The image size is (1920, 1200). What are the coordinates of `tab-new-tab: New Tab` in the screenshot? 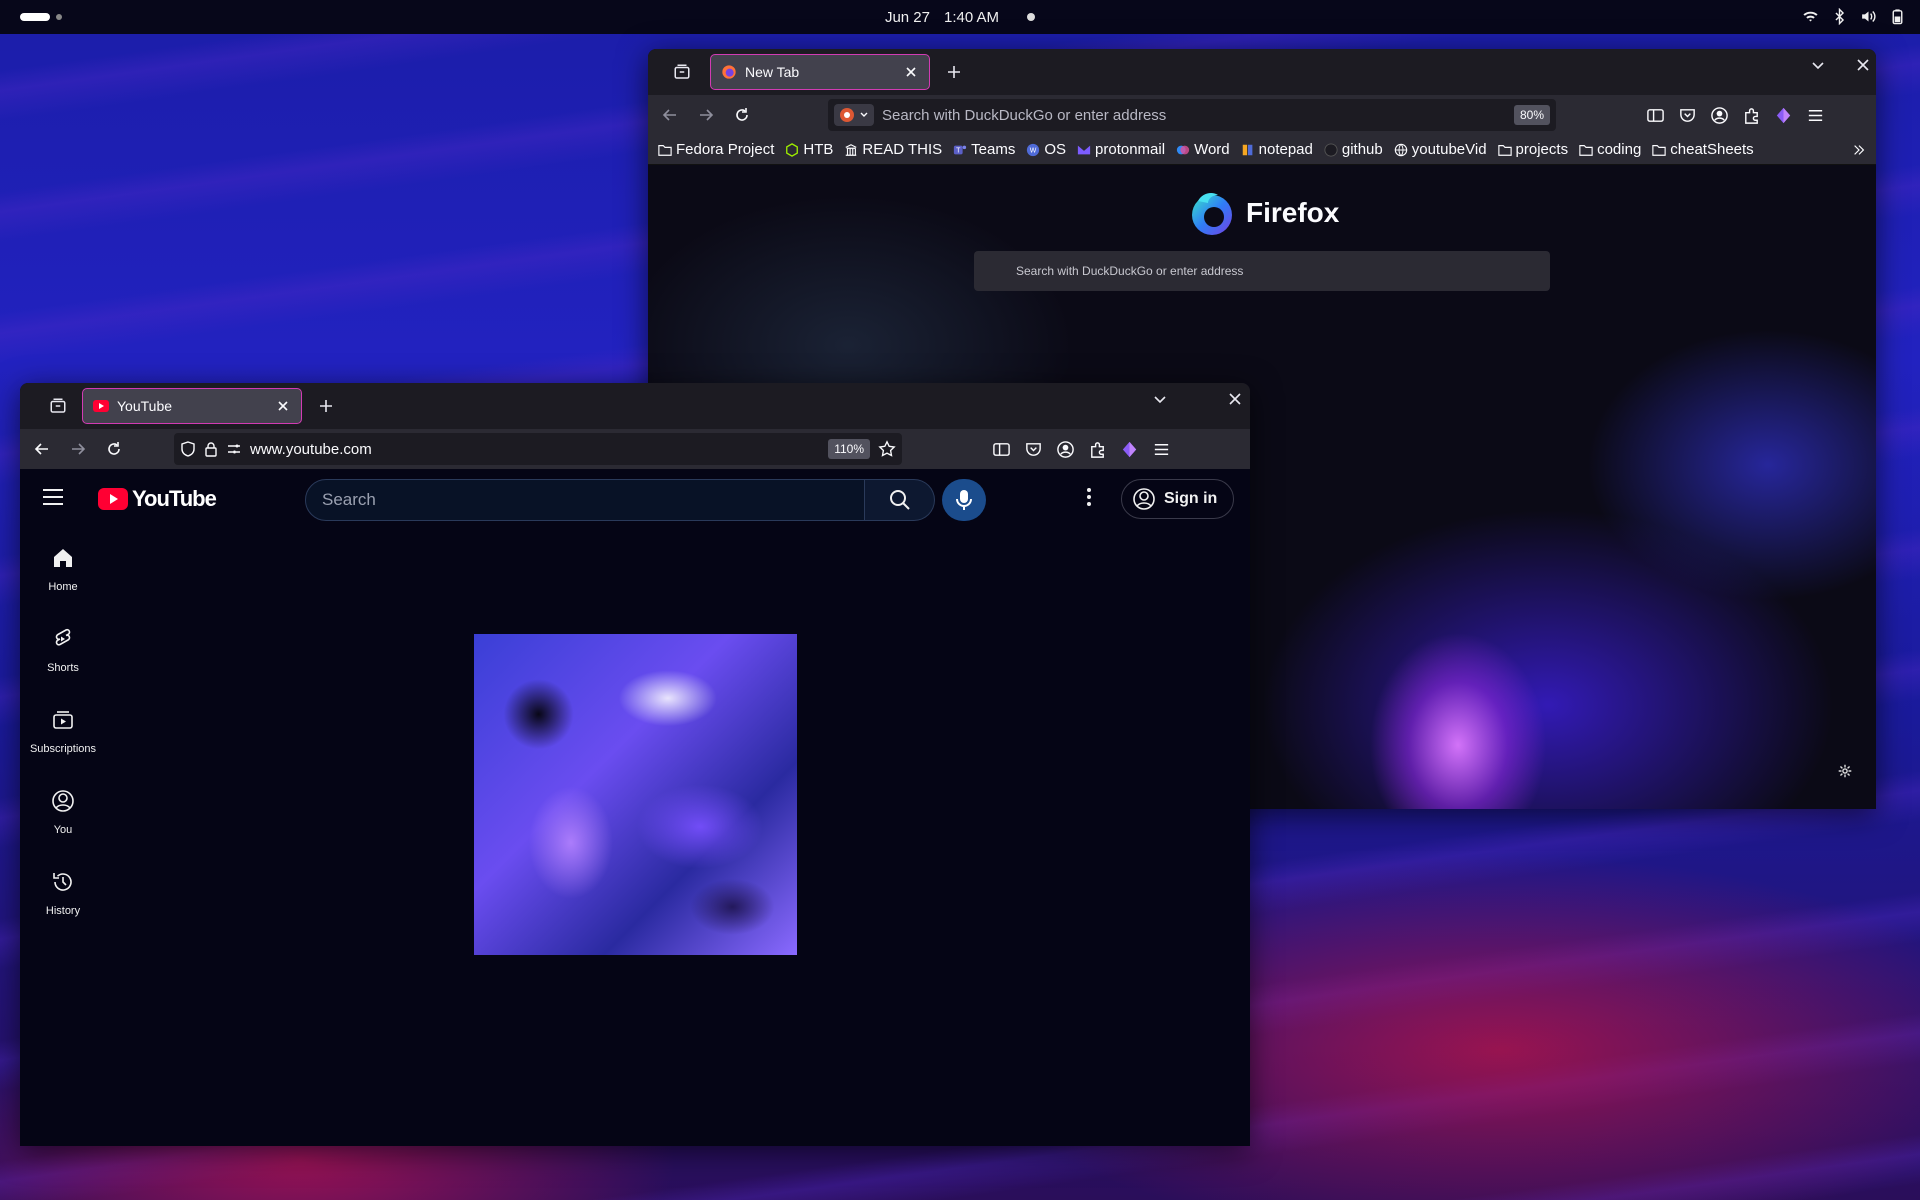 It's located at (820, 72).